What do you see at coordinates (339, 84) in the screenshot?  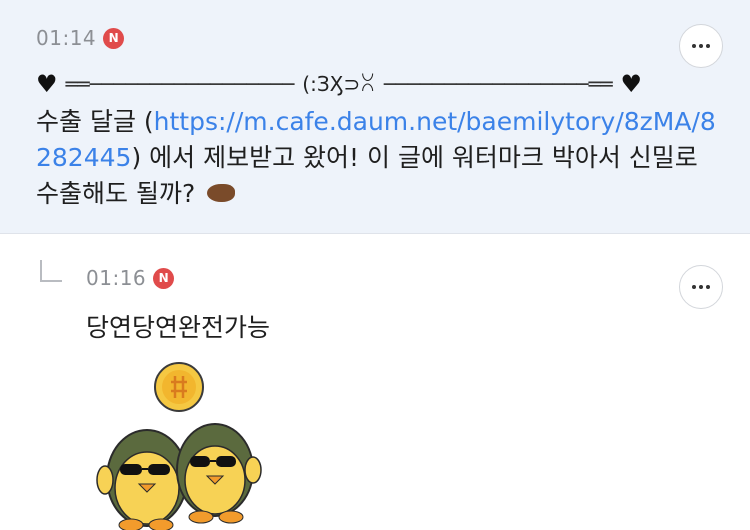 I see `deco-center-face: (:ЗӼ⊃ꇤ` at bounding box center [339, 84].